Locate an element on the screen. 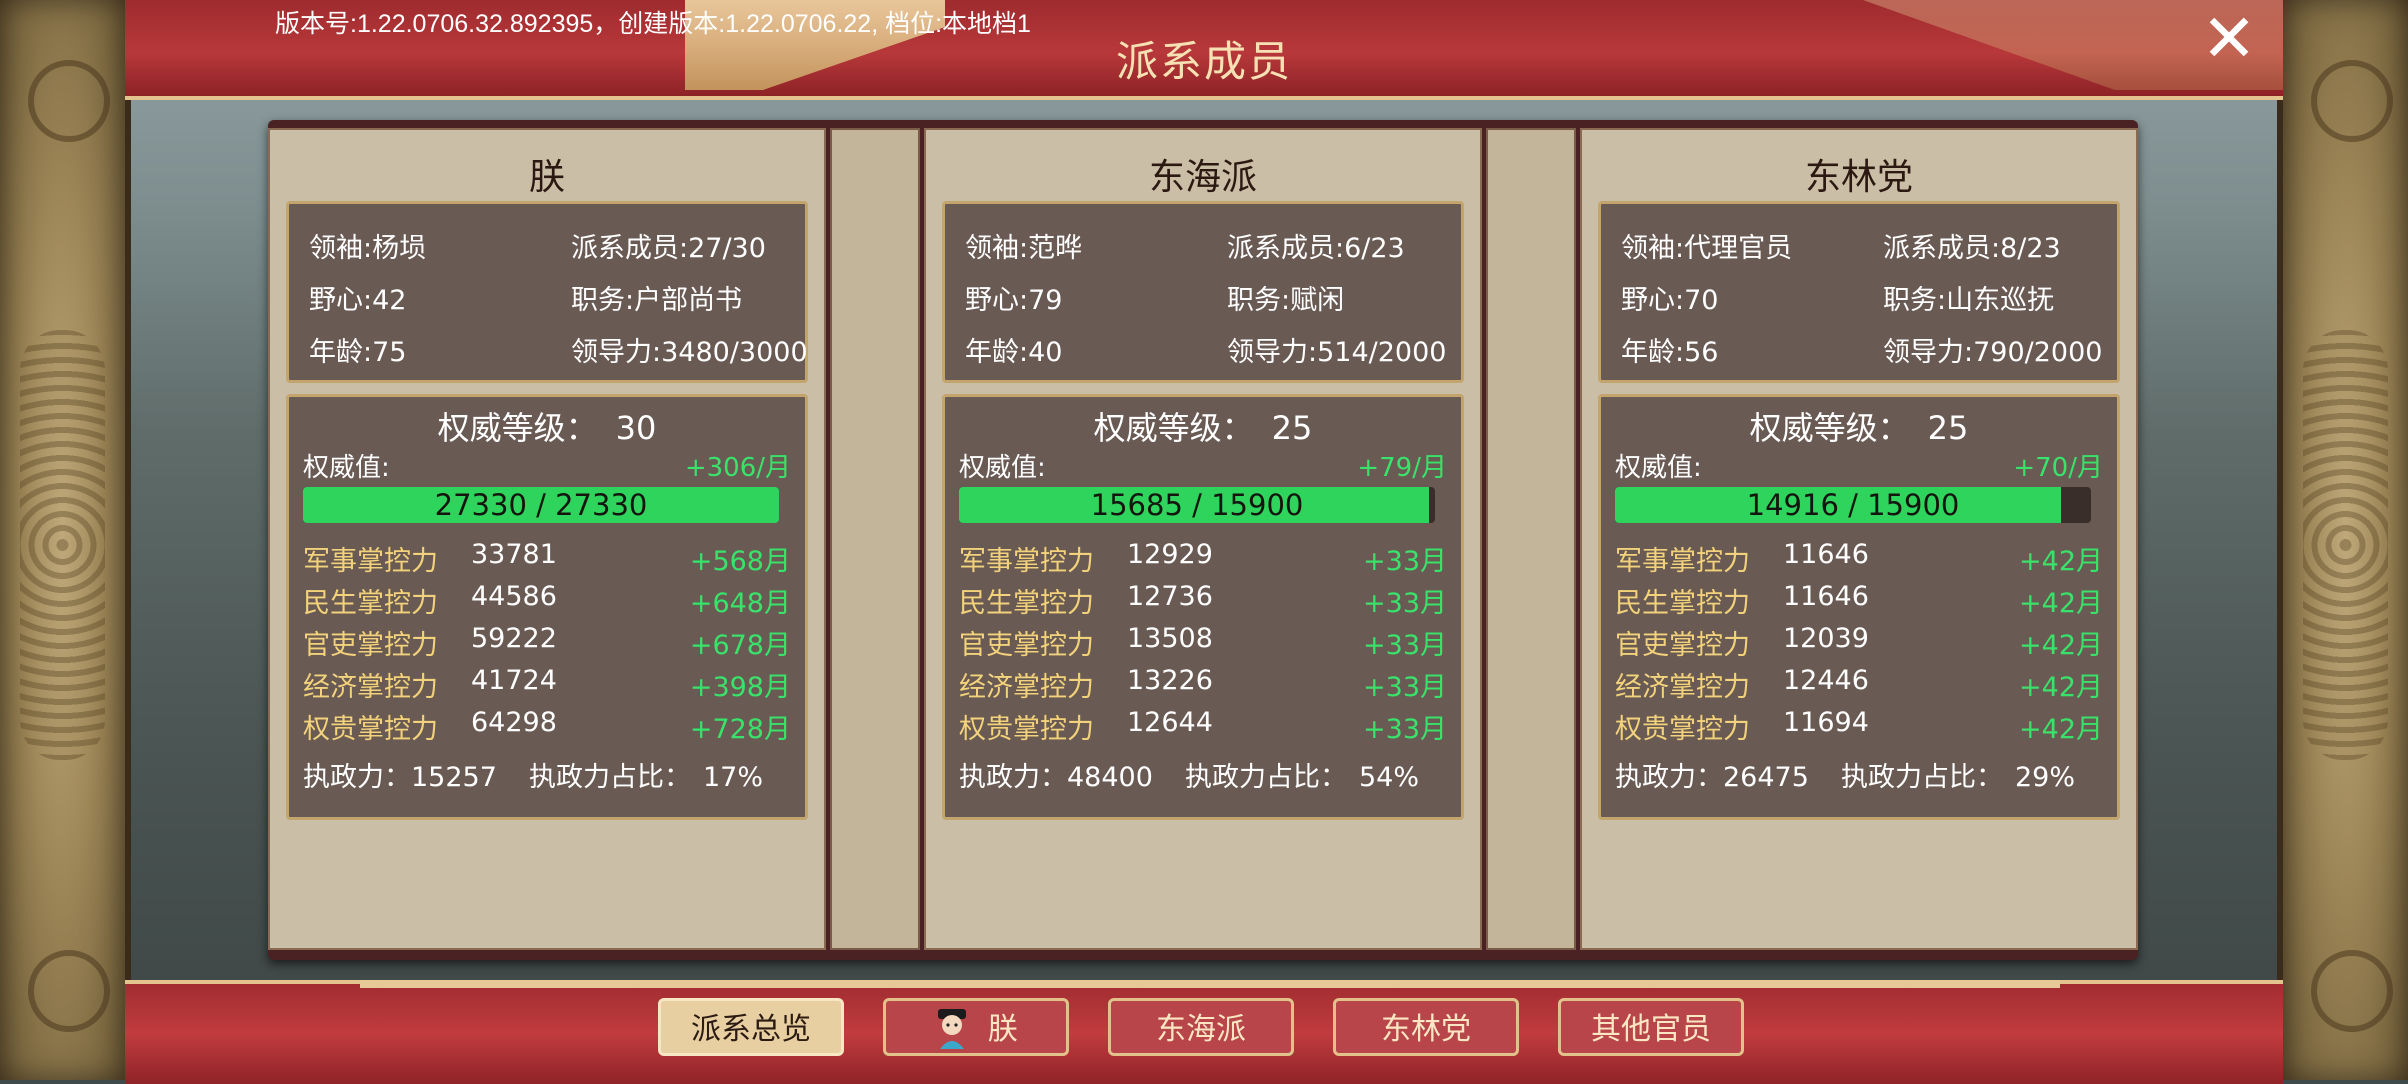  close-icon: ✕ is located at coordinates (2229, 38).